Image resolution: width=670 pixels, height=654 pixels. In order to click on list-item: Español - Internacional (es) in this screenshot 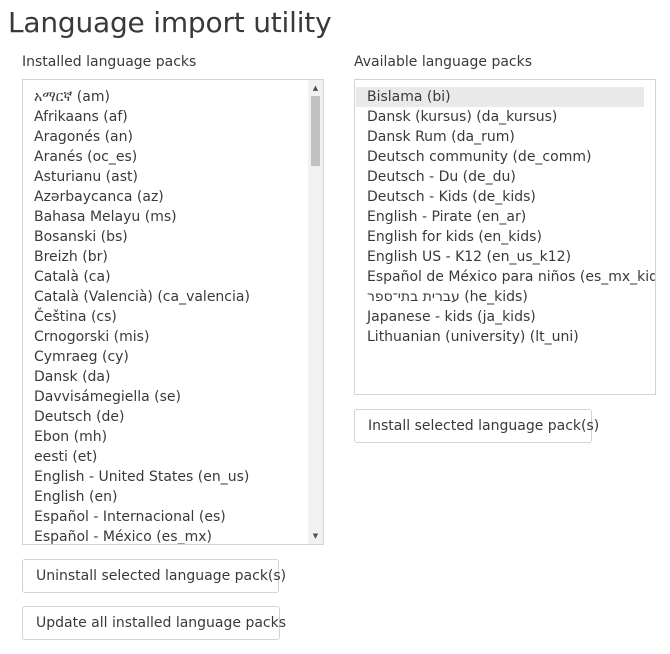, I will do `click(173, 517)`.